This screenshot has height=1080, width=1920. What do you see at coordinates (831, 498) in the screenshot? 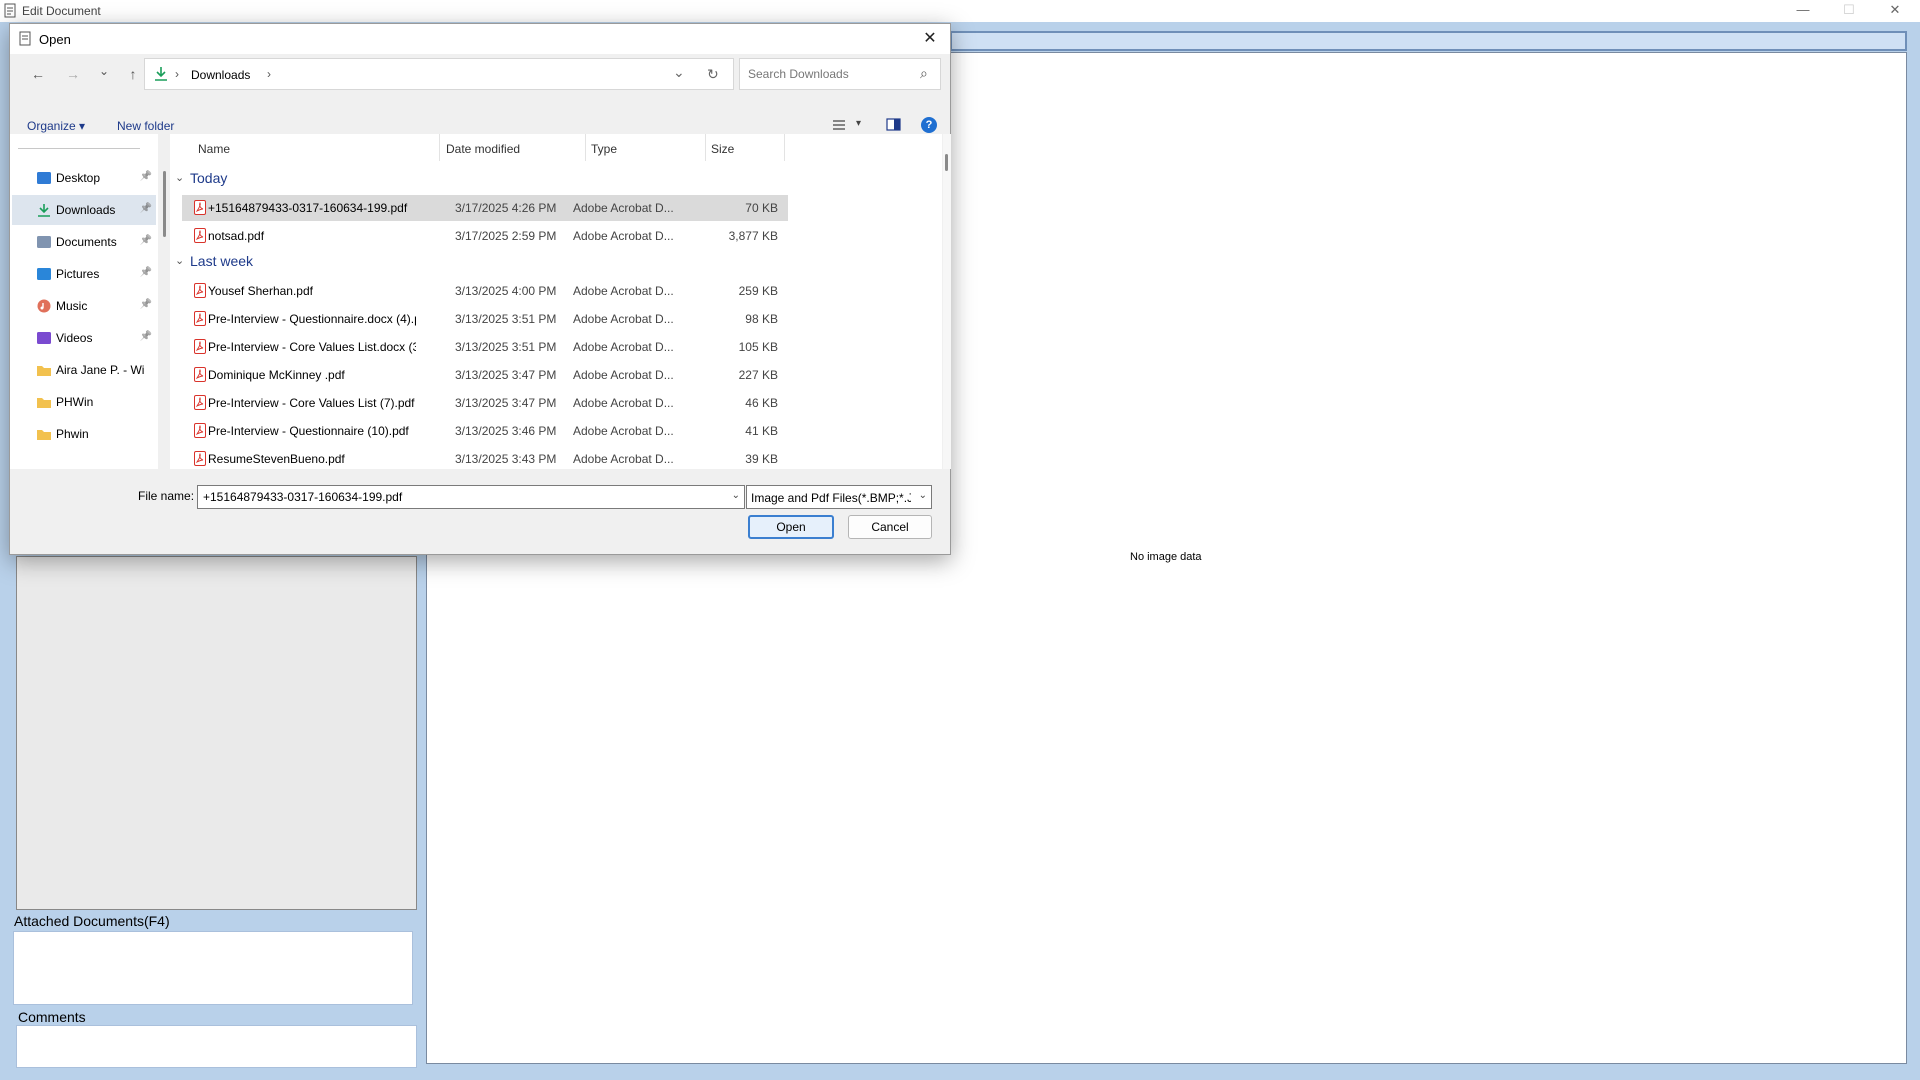
I see `file-type-value: Image and Pdf Files(*.BMP;*.JP(` at bounding box center [831, 498].